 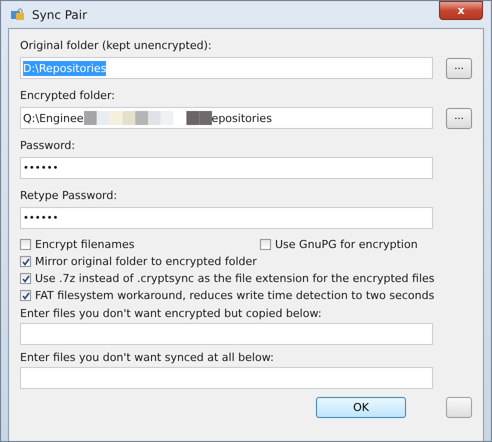 I want to click on dialog-button, so click(x=459, y=407).